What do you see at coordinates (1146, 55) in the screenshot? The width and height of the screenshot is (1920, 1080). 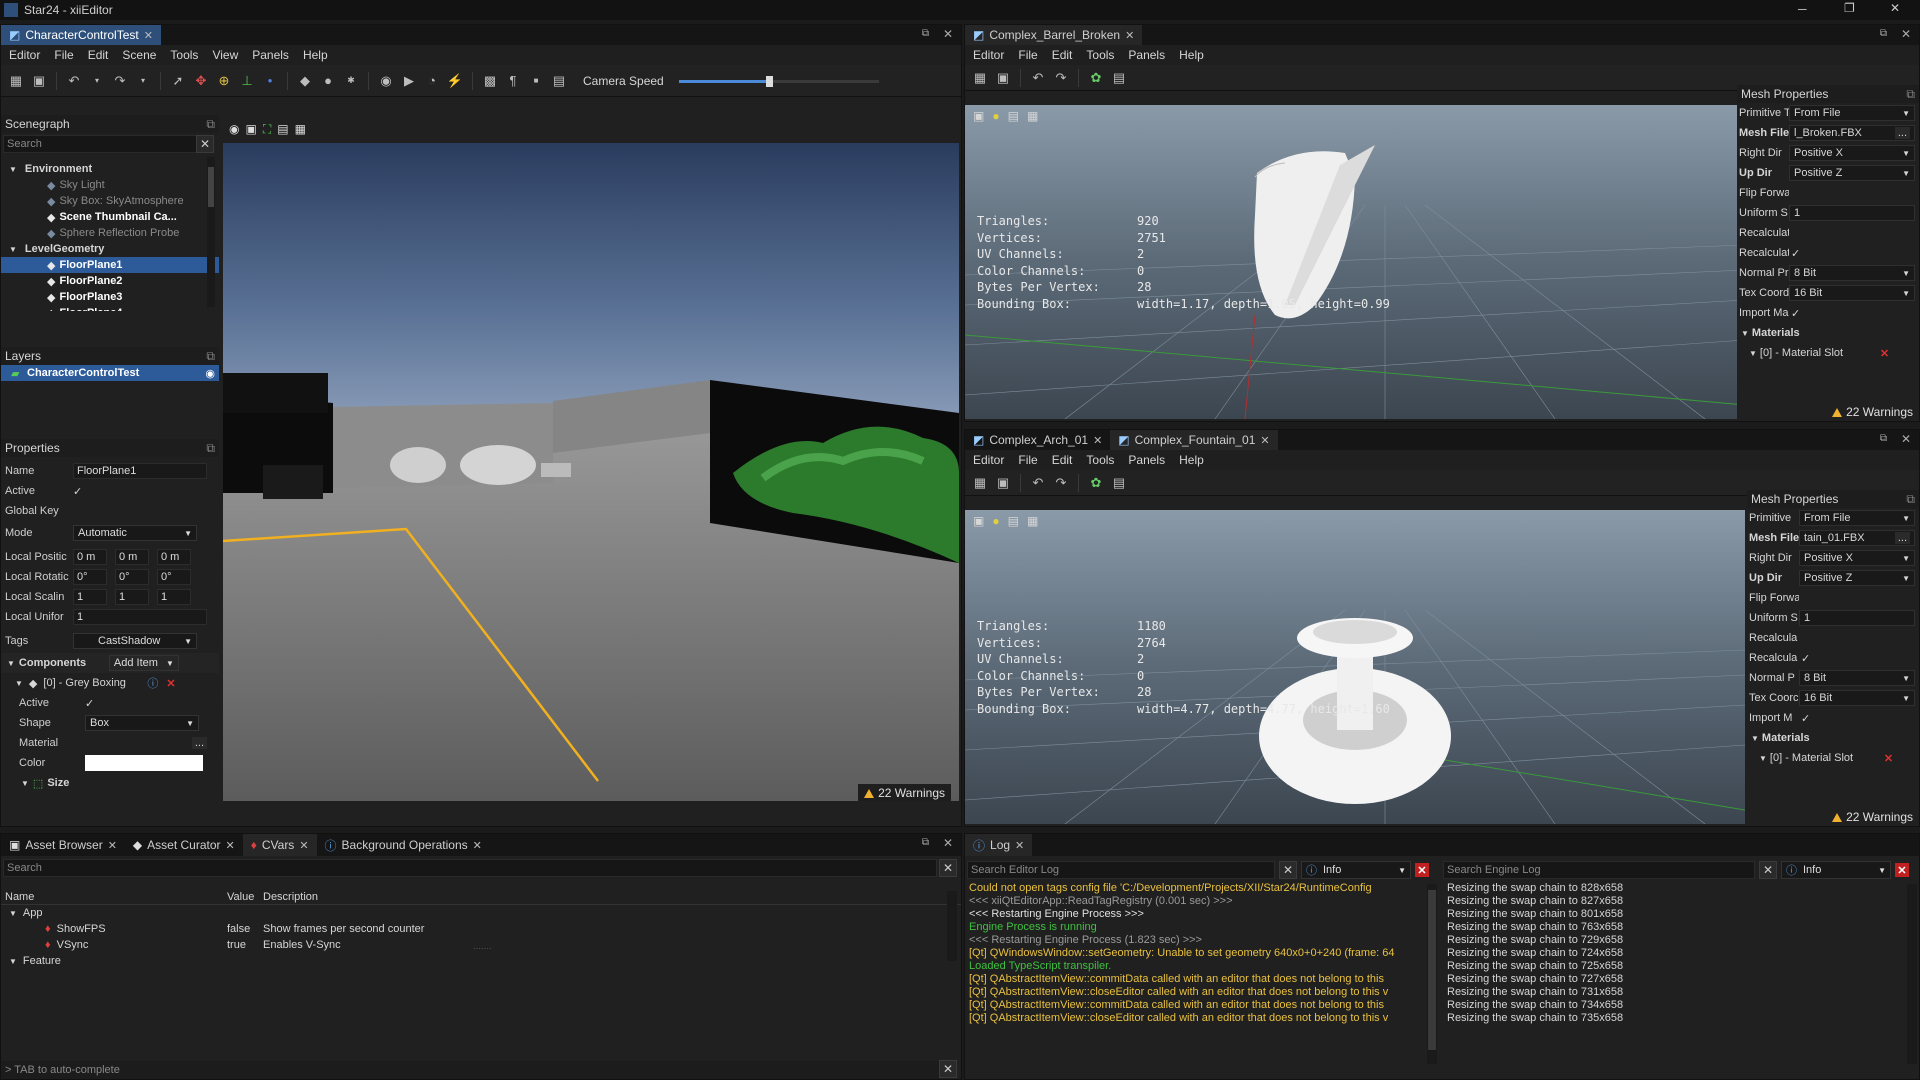 I see `menu-panels: Panels` at bounding box center [1146, 55].